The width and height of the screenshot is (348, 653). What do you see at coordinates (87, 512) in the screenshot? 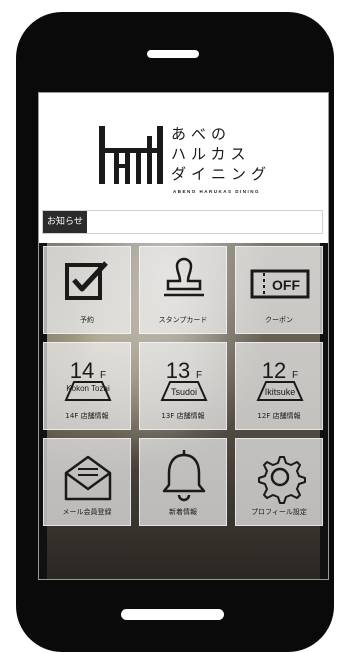
I see `menu-item-label: メール会員登録` at bounding box center [87, 512].